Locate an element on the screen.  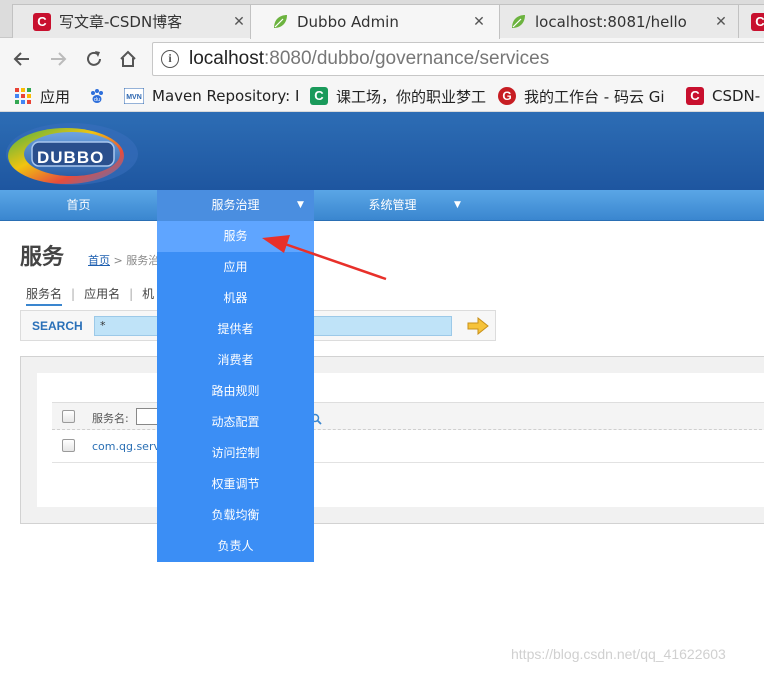
bookmark-kgc: C 课工场，你的职业梦工 is located at coordinates (398, 96).